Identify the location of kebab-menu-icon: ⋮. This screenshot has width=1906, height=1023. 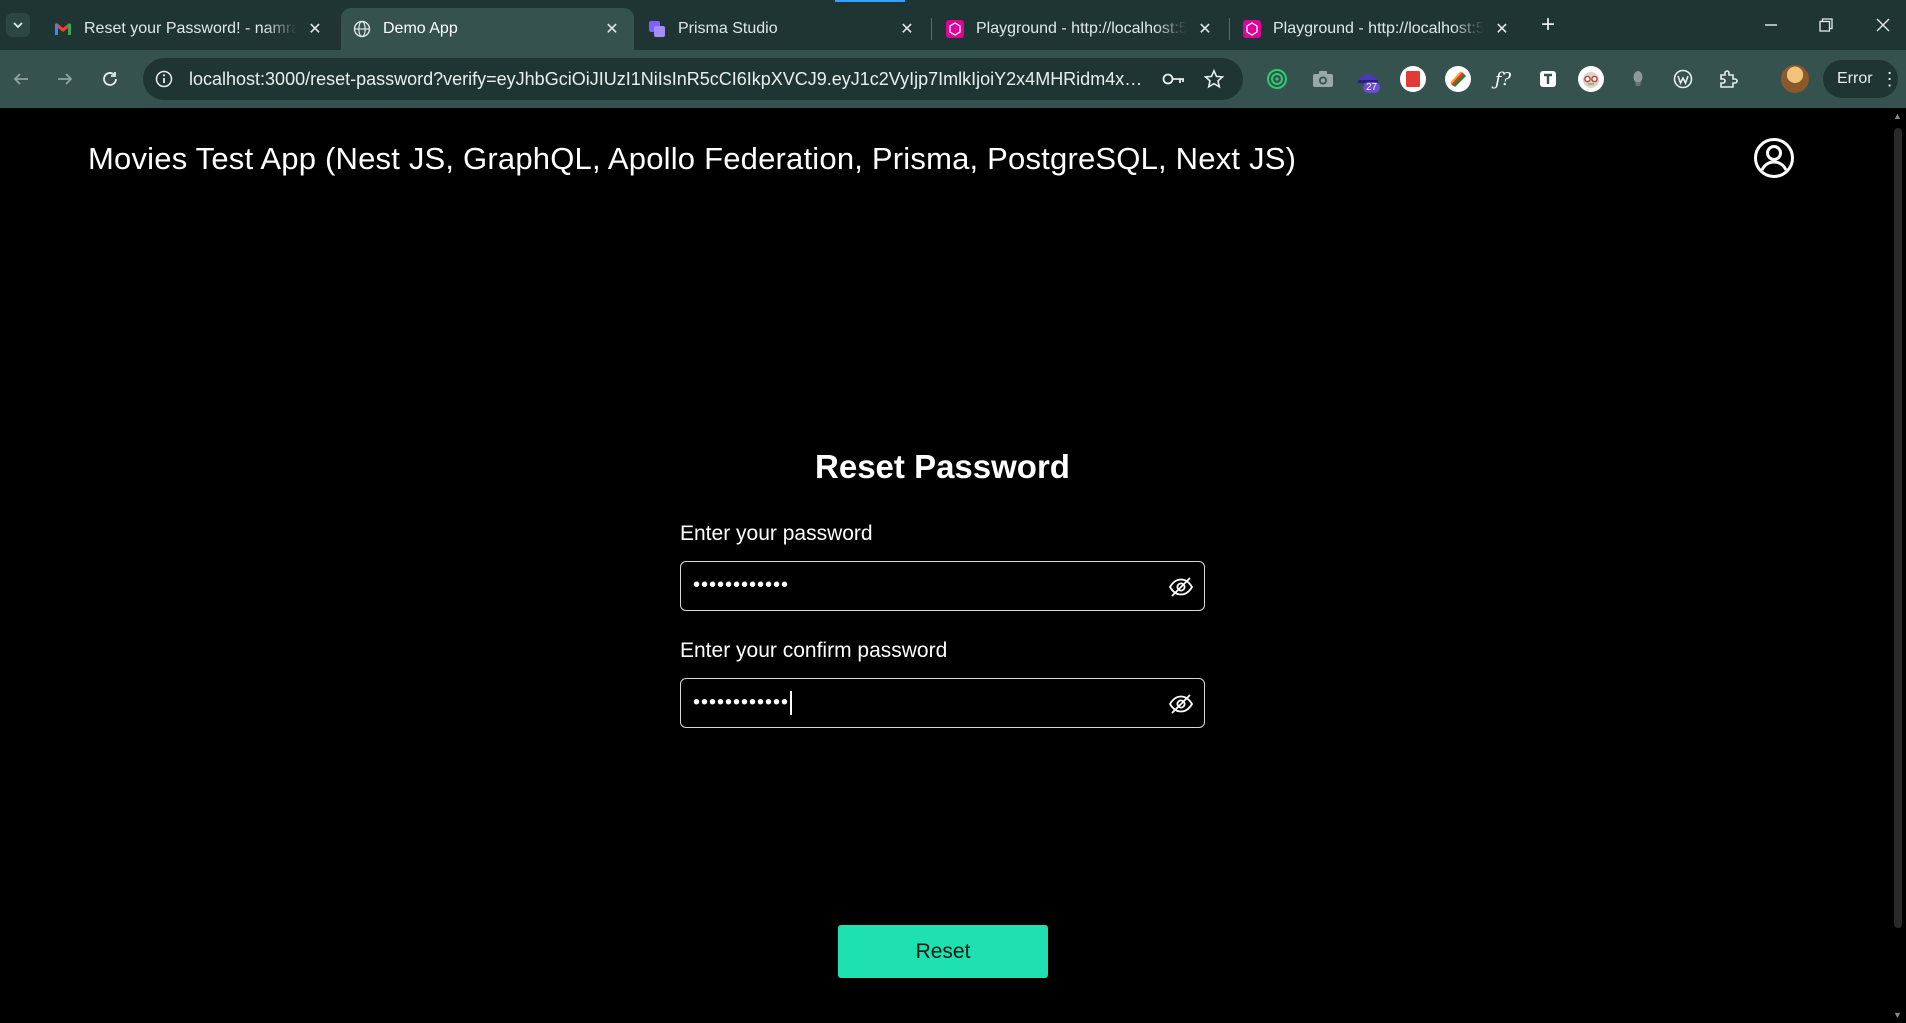
(1890, 79).